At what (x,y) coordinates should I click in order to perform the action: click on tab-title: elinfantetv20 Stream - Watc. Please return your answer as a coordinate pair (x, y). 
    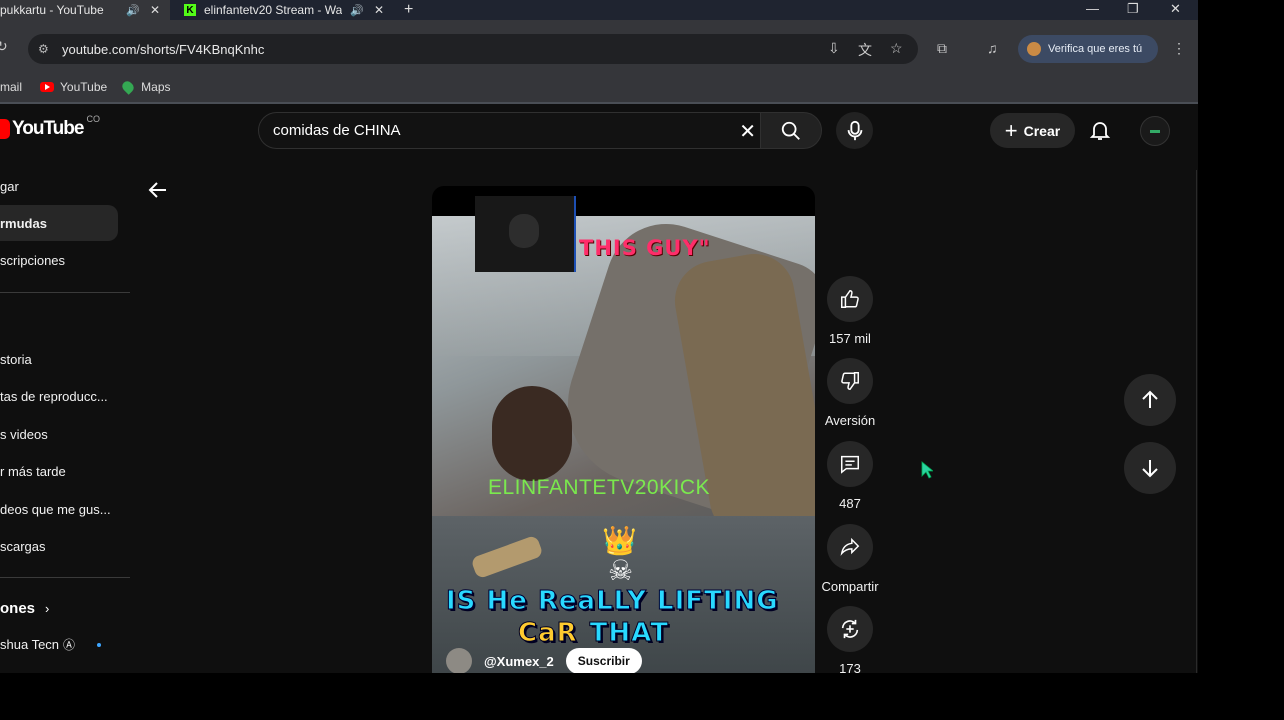
    Looking at the image, I should click on (273, 10).